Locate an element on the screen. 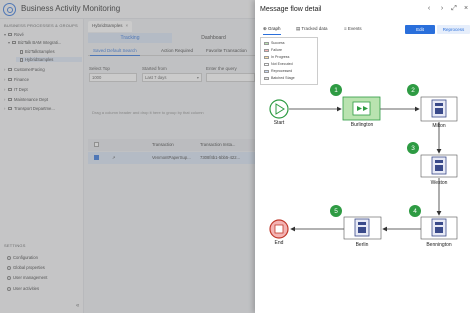 This screenshot has width=474, height=313. node-burlington is located at coordinates (361, 108).